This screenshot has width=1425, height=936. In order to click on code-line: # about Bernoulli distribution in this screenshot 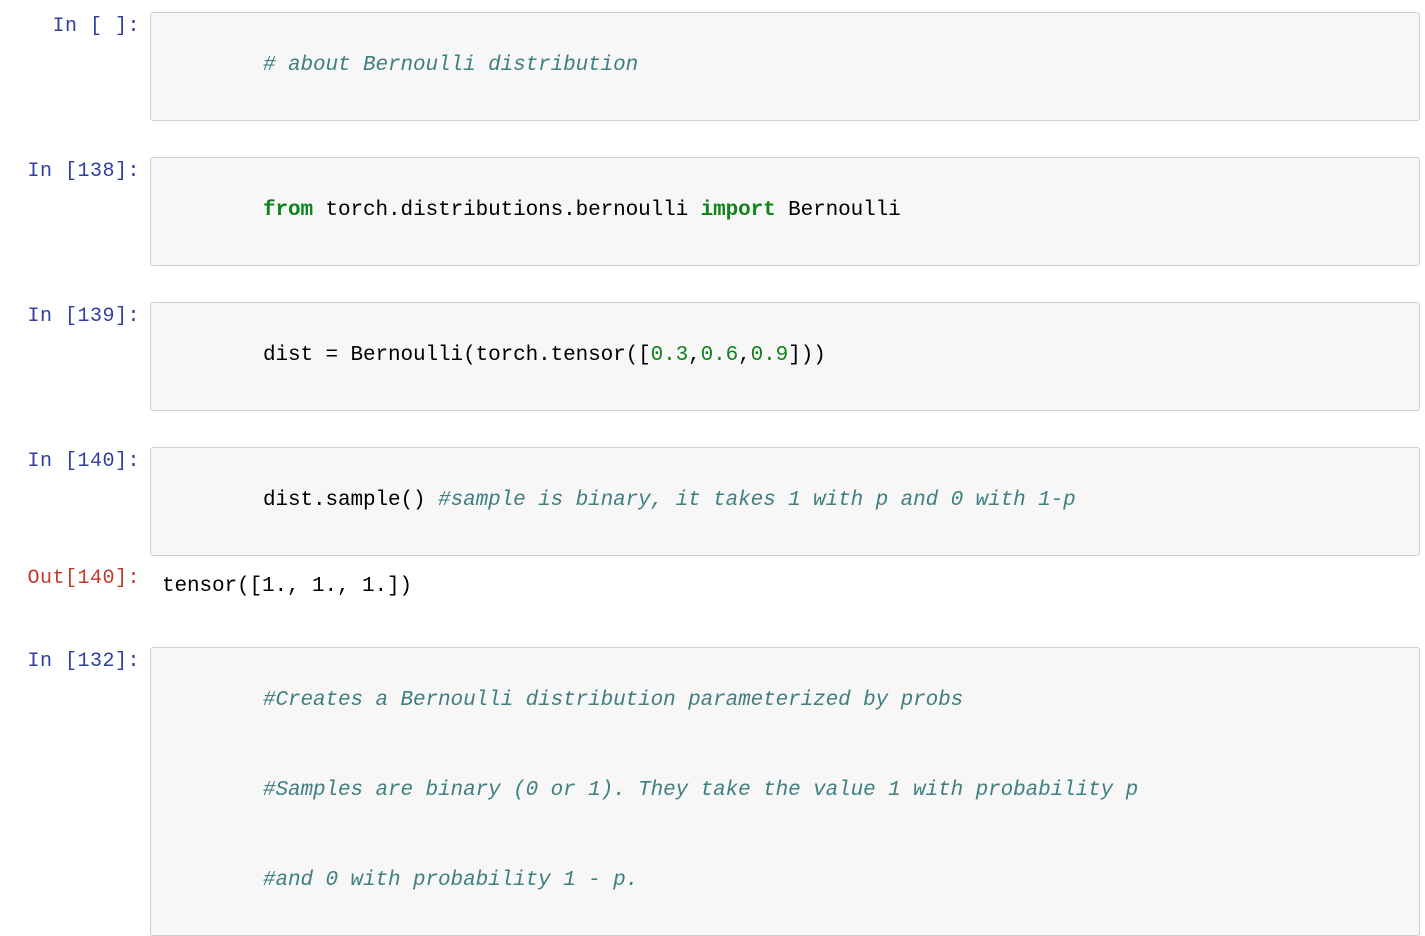, I will do `click(785, 66)`.